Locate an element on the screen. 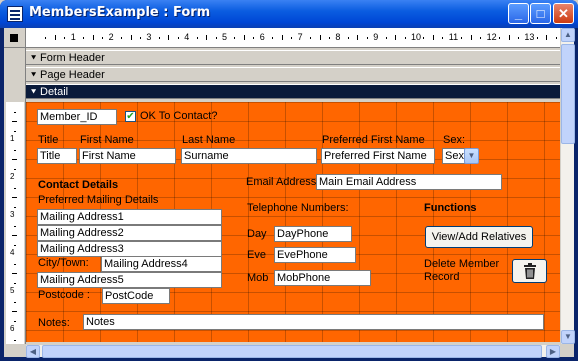 This screenshot has height=361, width=578. delete-member-label: Delete Member Record is located at coordinates (462, 270).